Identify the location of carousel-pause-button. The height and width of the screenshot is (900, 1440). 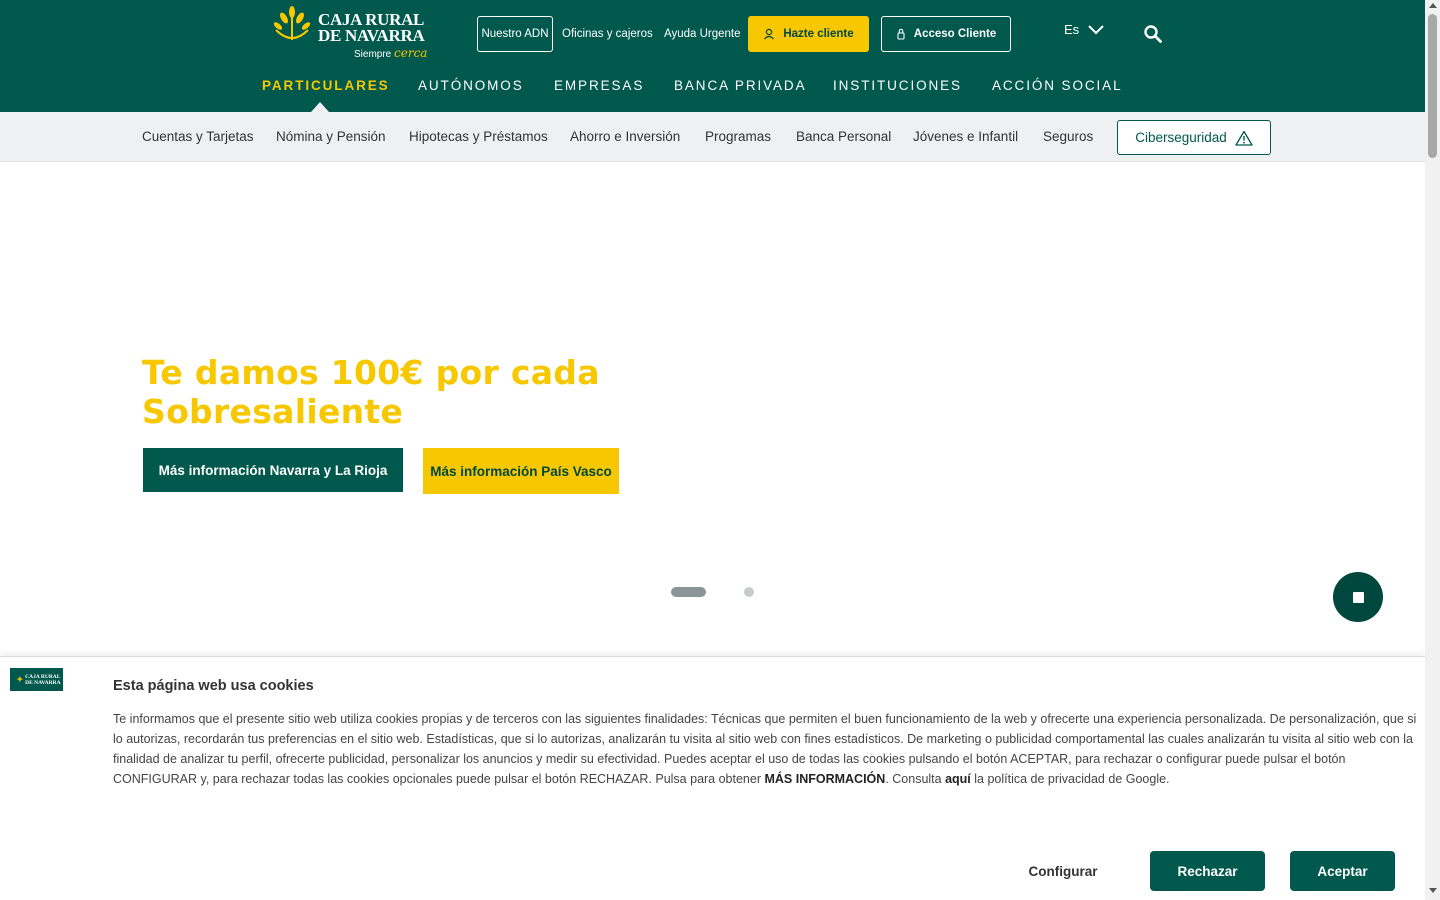
(1358, 597).